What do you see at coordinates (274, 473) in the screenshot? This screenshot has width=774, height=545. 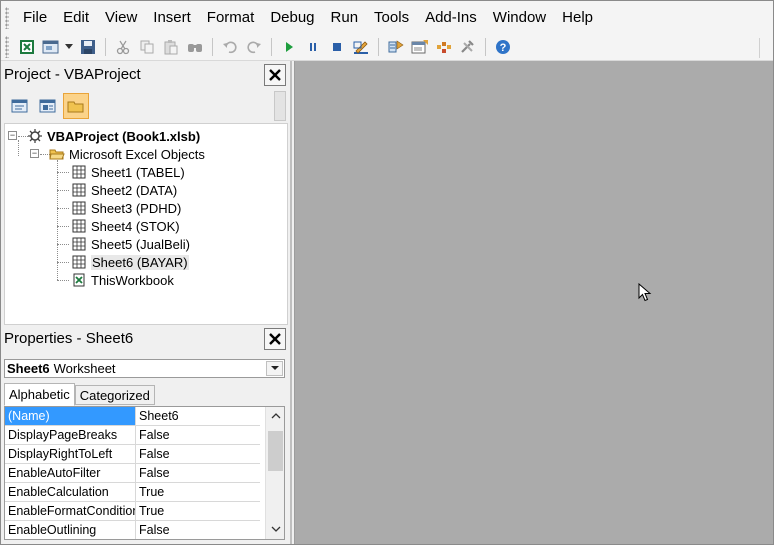 I see `properties-scrollbar` at bounding box center [274, 473].